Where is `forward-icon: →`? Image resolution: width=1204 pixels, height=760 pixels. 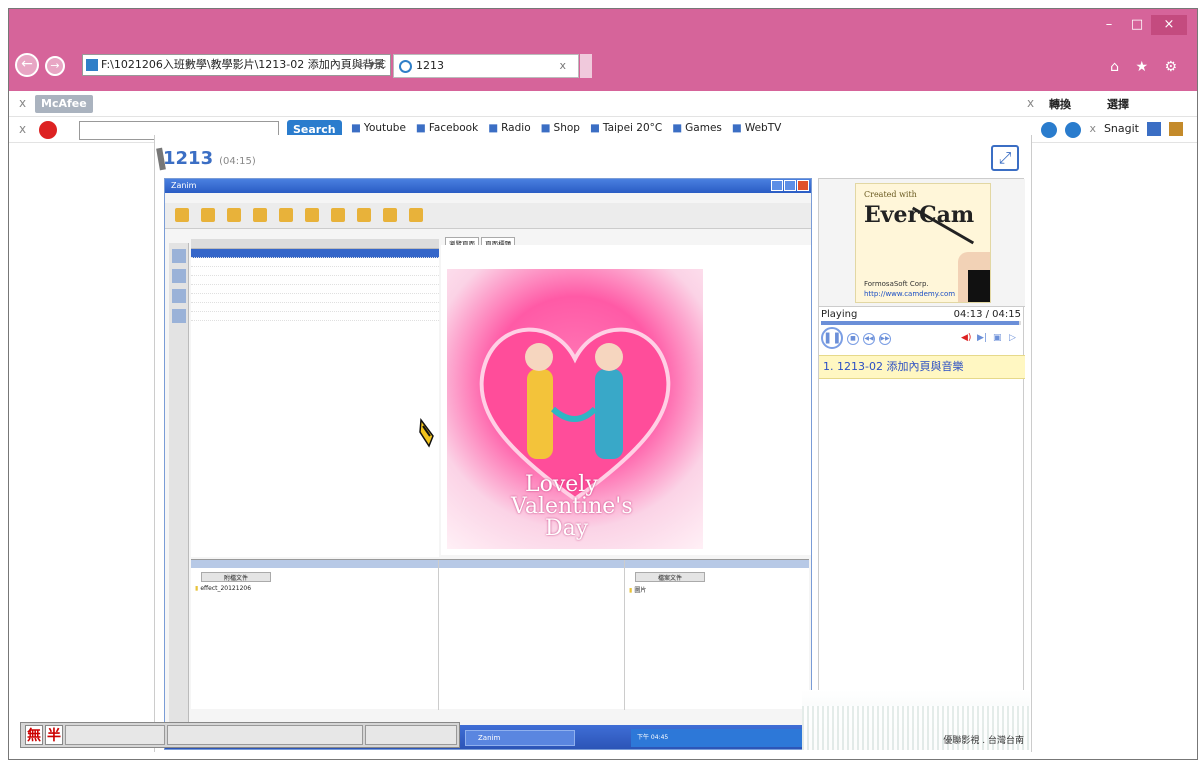 forward-icon: → is located at coordinates (55, 66).